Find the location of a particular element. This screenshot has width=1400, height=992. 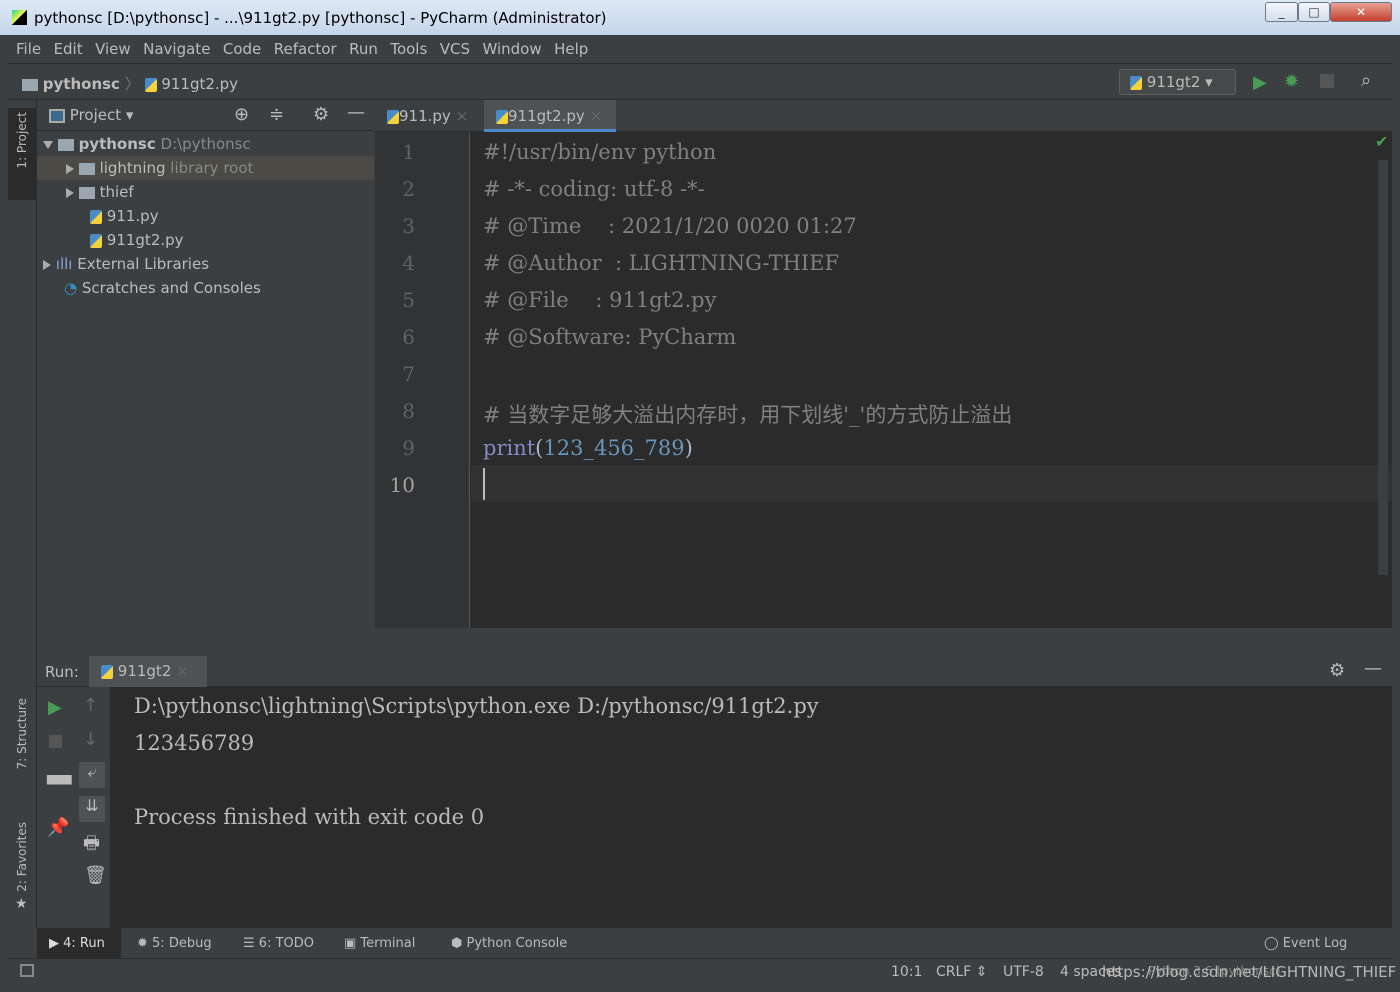

menu-view: View is located at coordinates (113, 49).